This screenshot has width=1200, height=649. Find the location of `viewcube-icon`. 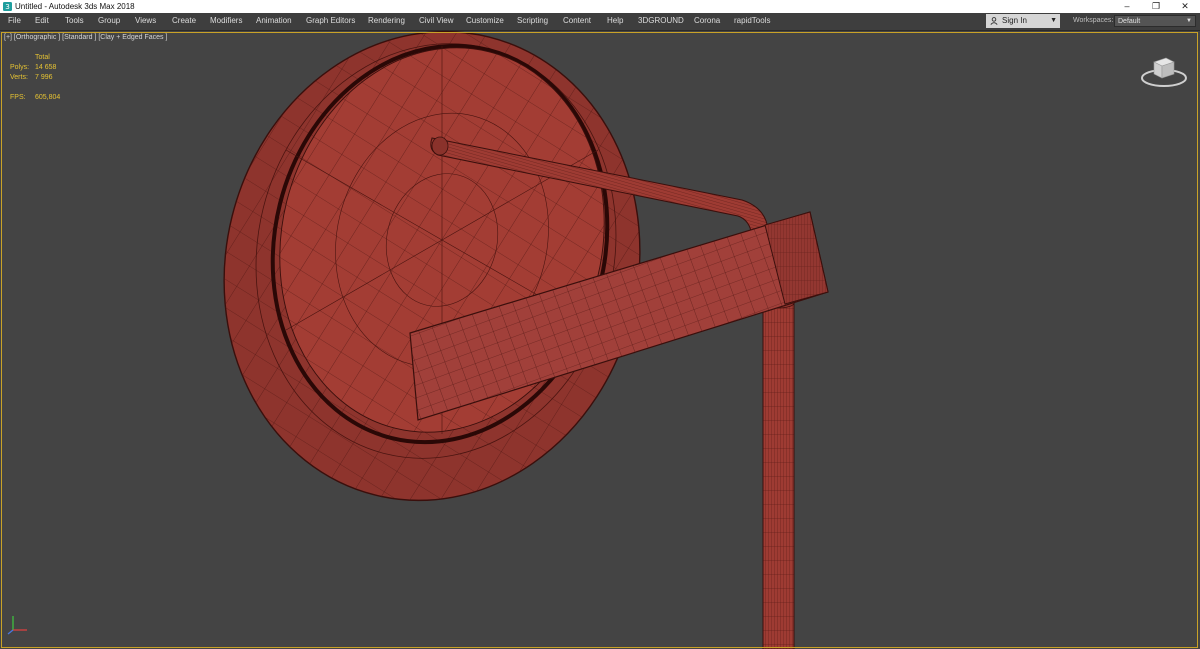

viewcube-icon is located at coordinates (1164, 70).